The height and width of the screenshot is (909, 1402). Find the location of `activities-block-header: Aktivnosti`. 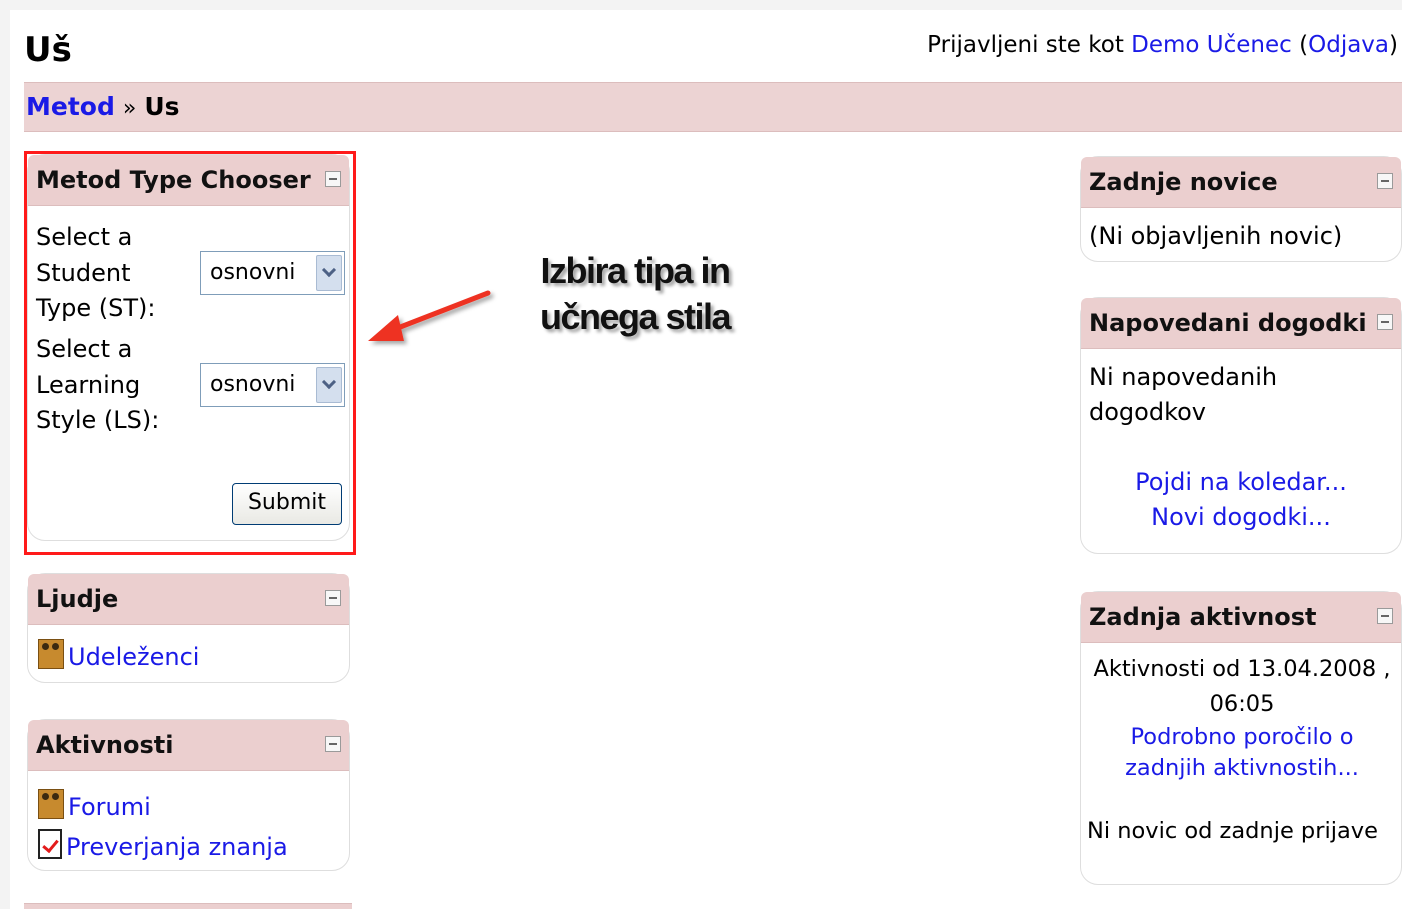

activities-block-header: Aktivnosti is located at coordinates (188, 745).